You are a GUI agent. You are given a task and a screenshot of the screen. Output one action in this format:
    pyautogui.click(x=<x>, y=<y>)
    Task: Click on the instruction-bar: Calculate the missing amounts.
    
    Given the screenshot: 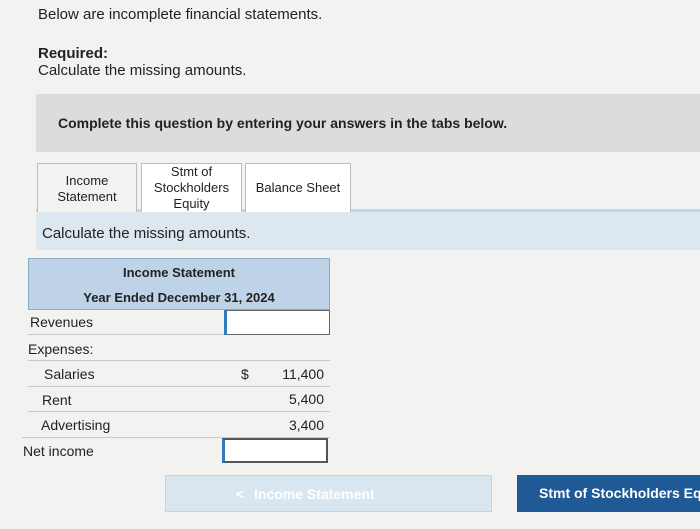 What is the action you would take?
    pyautogui.click(x=368, y=231)
    